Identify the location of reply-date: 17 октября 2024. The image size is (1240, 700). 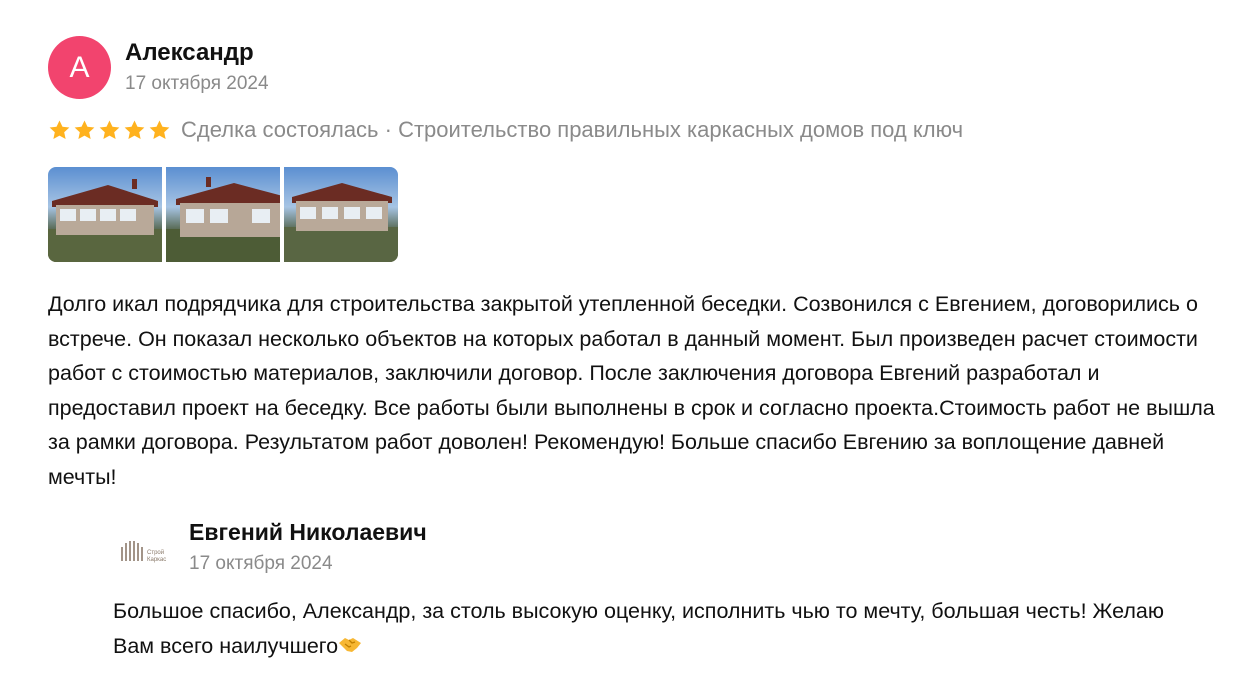
(261, 563).